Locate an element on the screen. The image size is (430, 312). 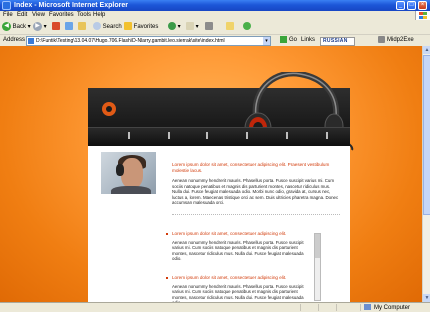
page-icon is located at coordinates (31, 41).